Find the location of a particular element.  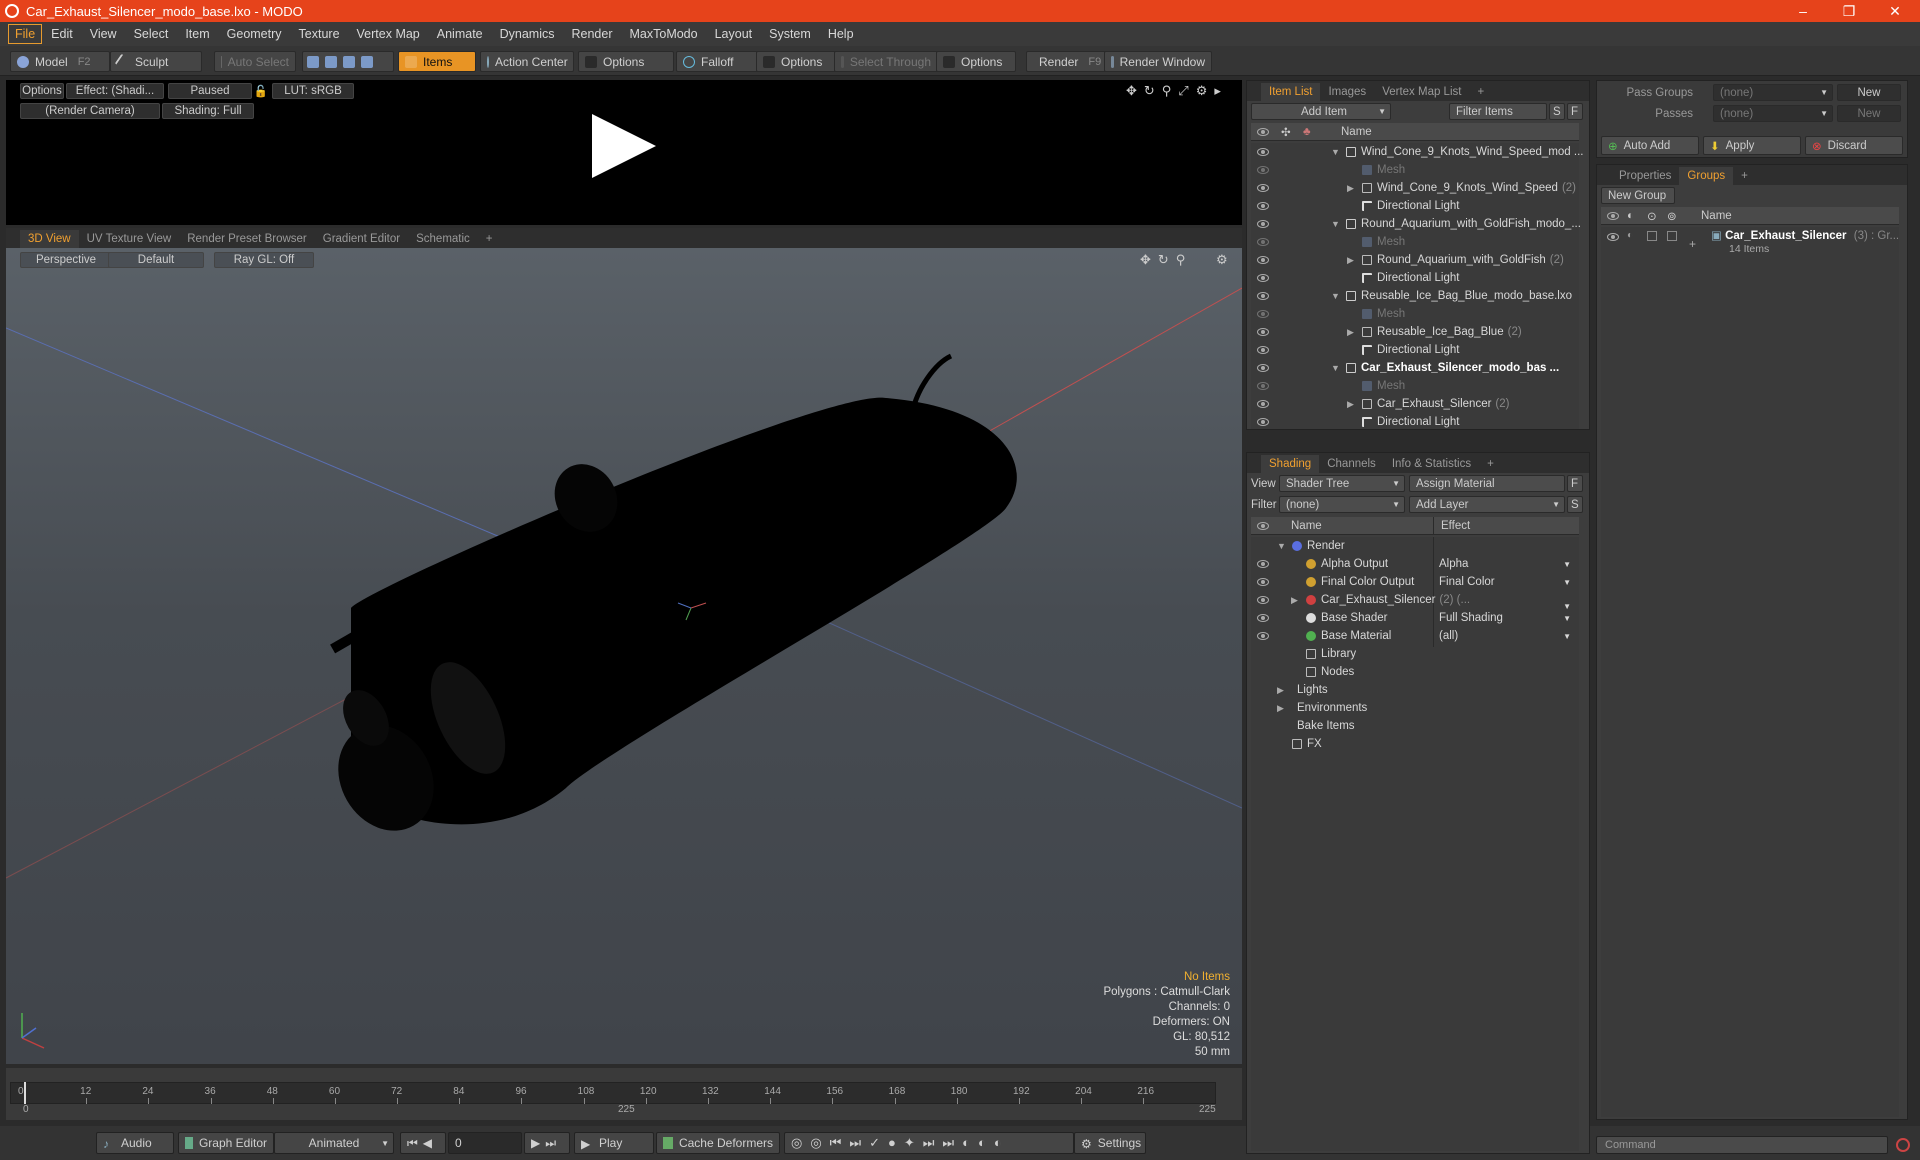

render-toggle-icon: ◐ is located at coordinates (1630, 235).